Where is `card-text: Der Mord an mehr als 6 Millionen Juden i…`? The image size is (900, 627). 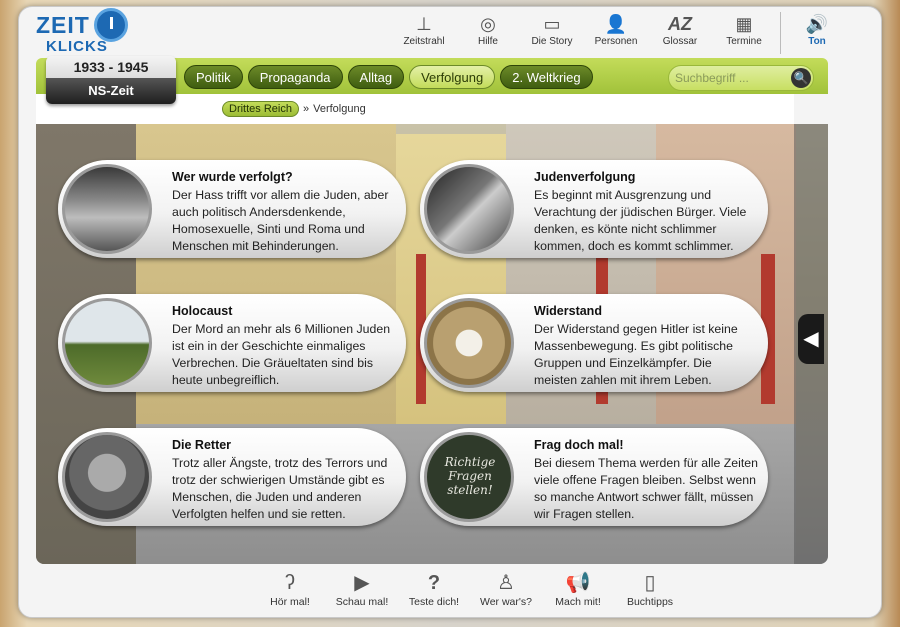
card-text: Der Mord an mehr als 6 Millionen Juden i… is located at coordinates (281, 354).